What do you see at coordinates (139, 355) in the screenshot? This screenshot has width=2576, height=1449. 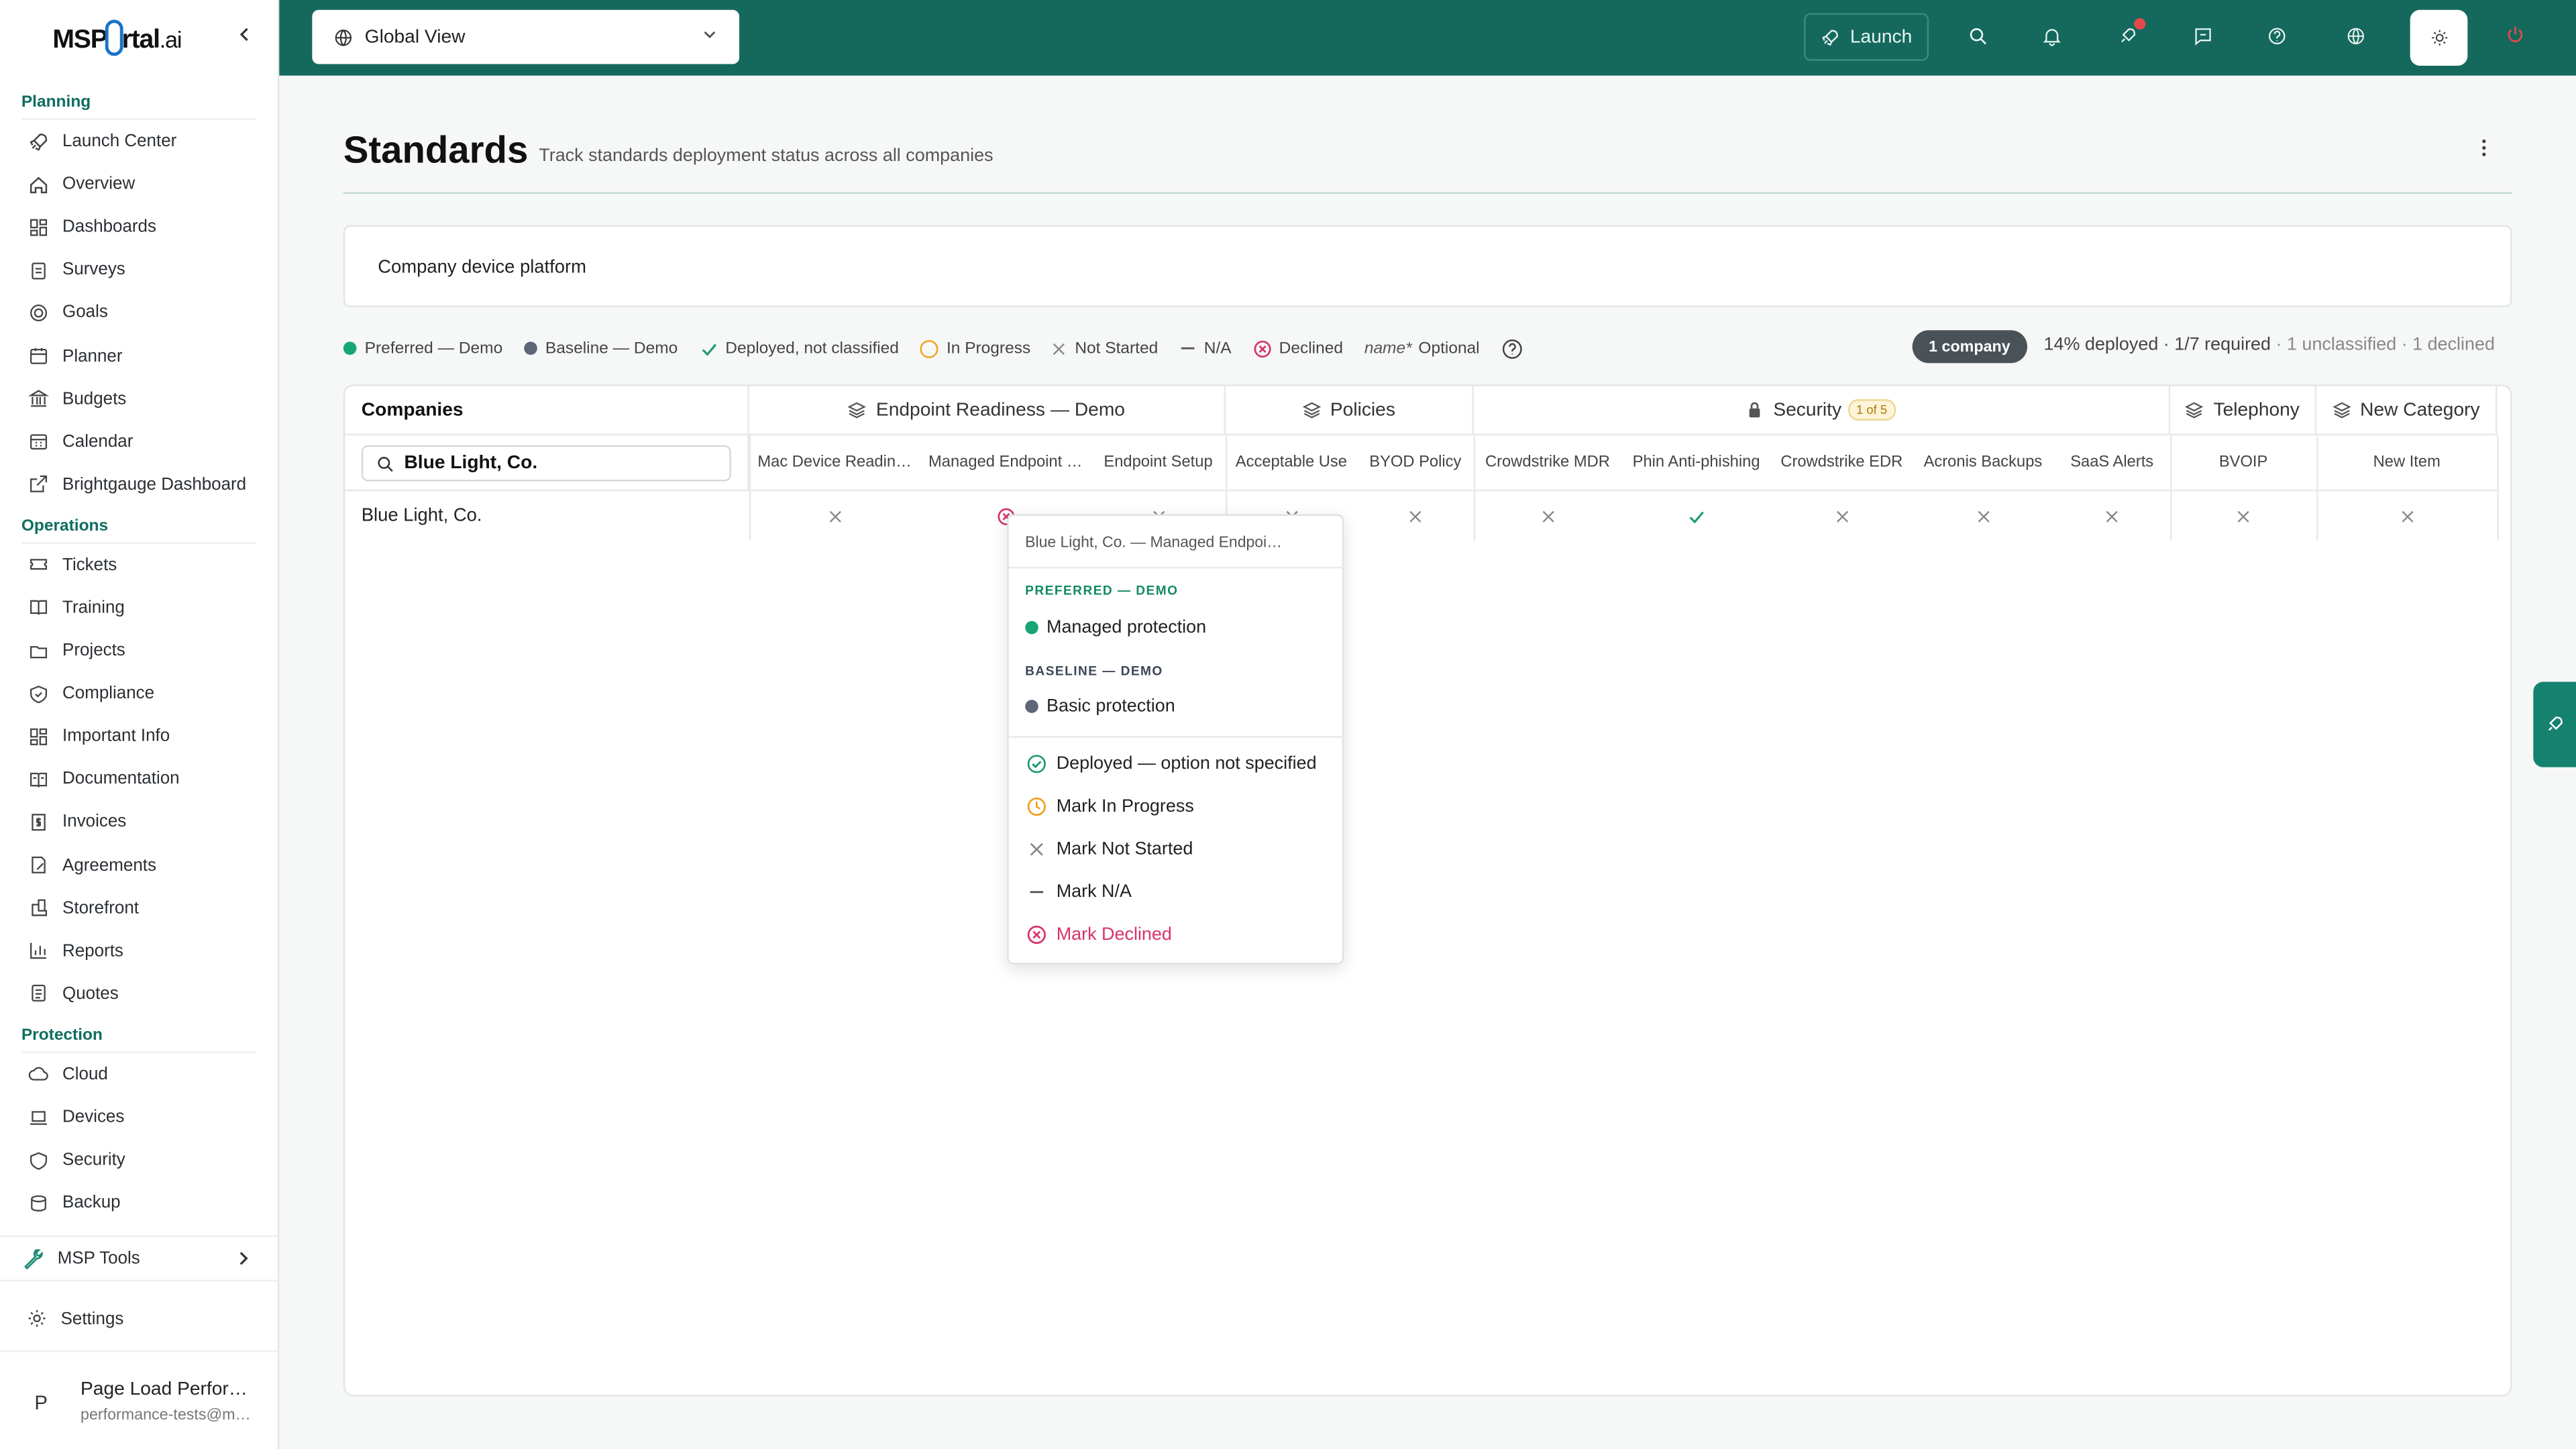 I see `sidebar-item-planner: Planner` at bounding box center [139, 355].